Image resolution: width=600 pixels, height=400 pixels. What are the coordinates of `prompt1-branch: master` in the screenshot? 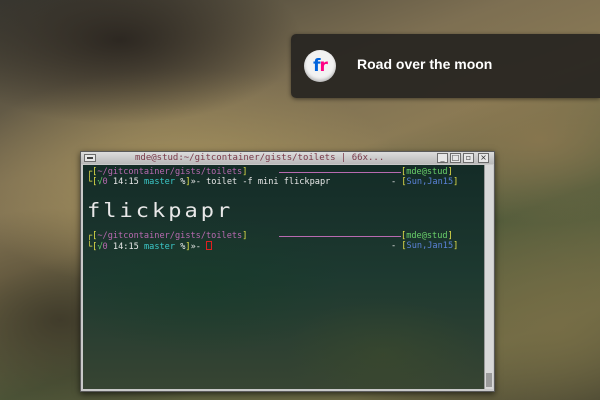 It's located at (159, 182).